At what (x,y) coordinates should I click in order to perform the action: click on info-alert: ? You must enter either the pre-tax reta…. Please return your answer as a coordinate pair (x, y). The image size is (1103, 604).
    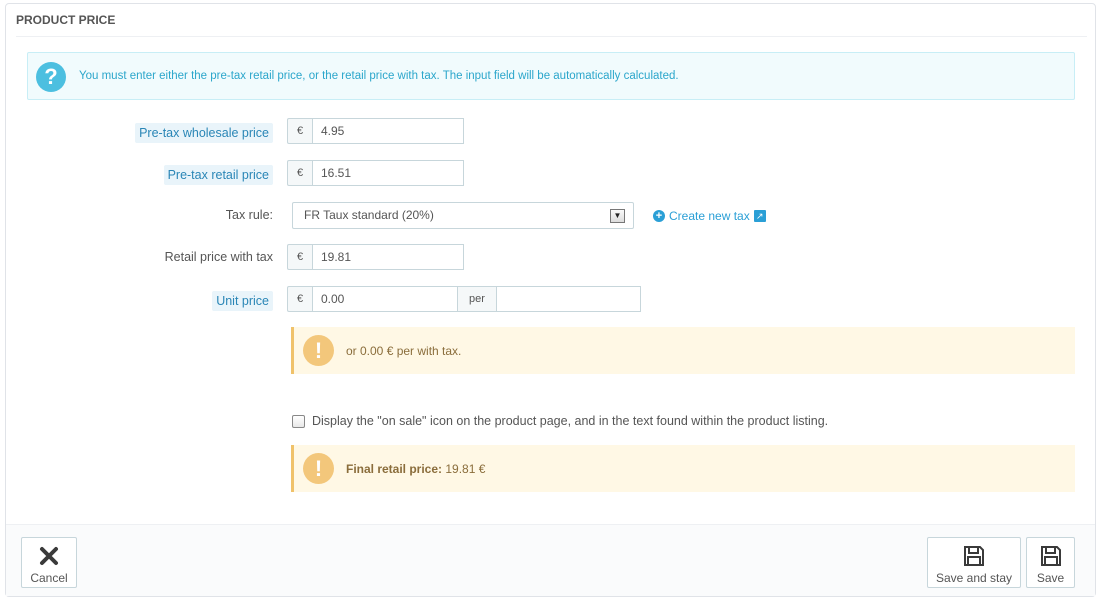
    Looking at the image, I should click on (551, 76).